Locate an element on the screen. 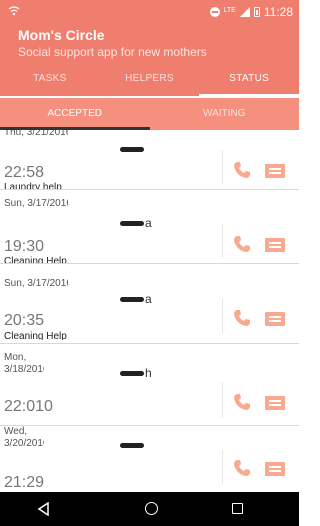  subtab-accepted: ACCEPTED is located at coordinates (75, 114).